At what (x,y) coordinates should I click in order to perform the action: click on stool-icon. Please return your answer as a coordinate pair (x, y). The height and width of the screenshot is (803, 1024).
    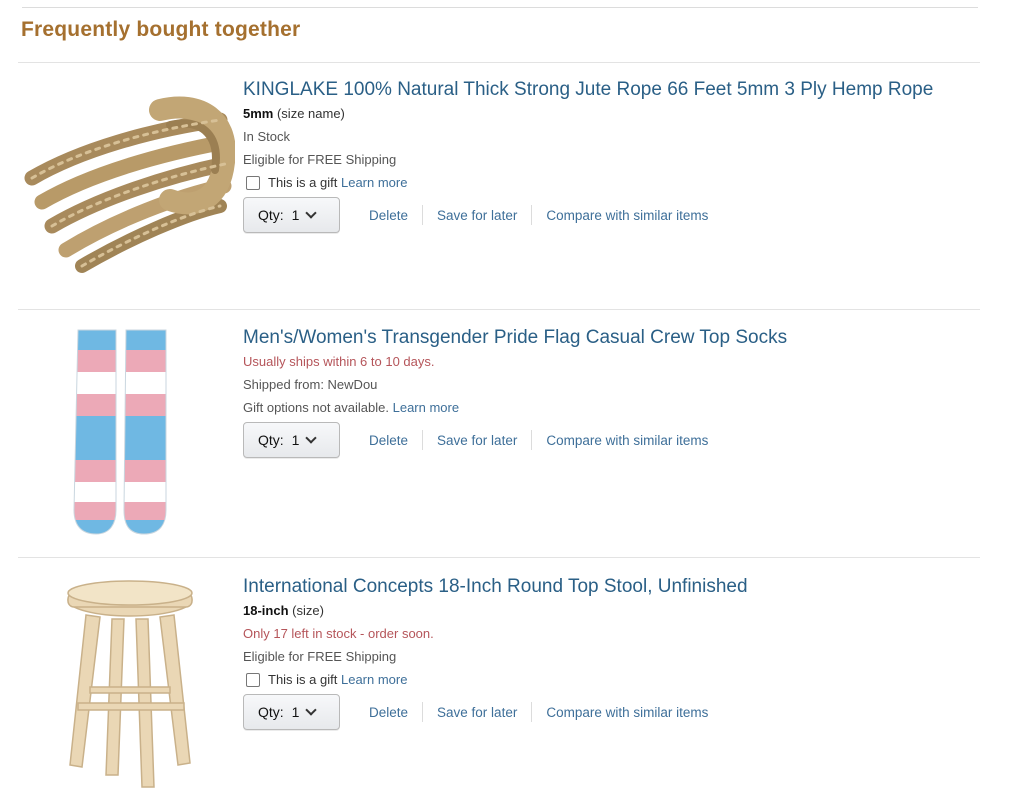
    Looking at the image, I should click on (130, 684).